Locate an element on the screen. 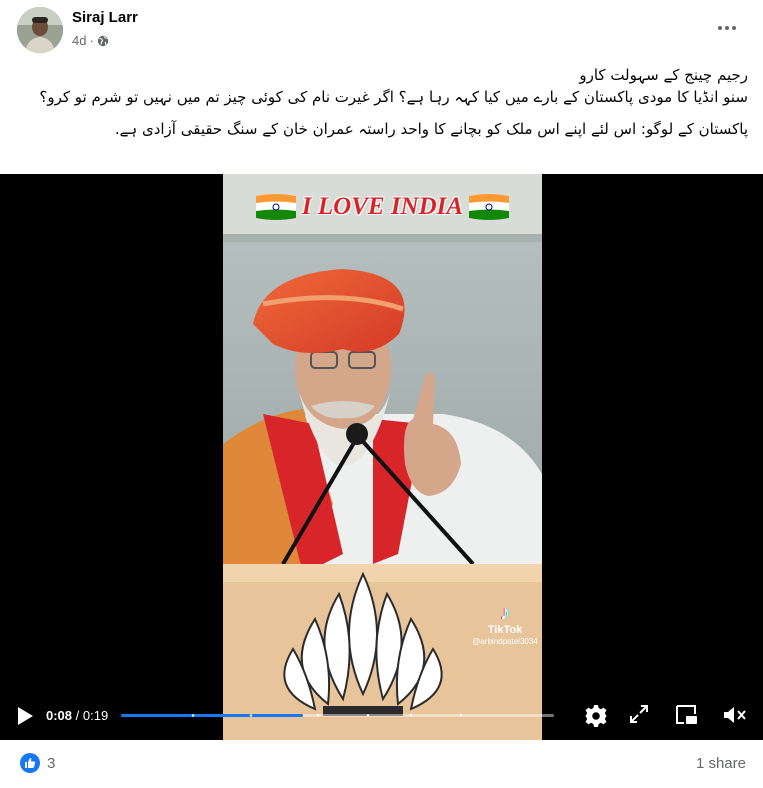 Image resolution: width=763 pixels, height=788 pixels. share-count: 1 share is located at coordinates (721, 763).